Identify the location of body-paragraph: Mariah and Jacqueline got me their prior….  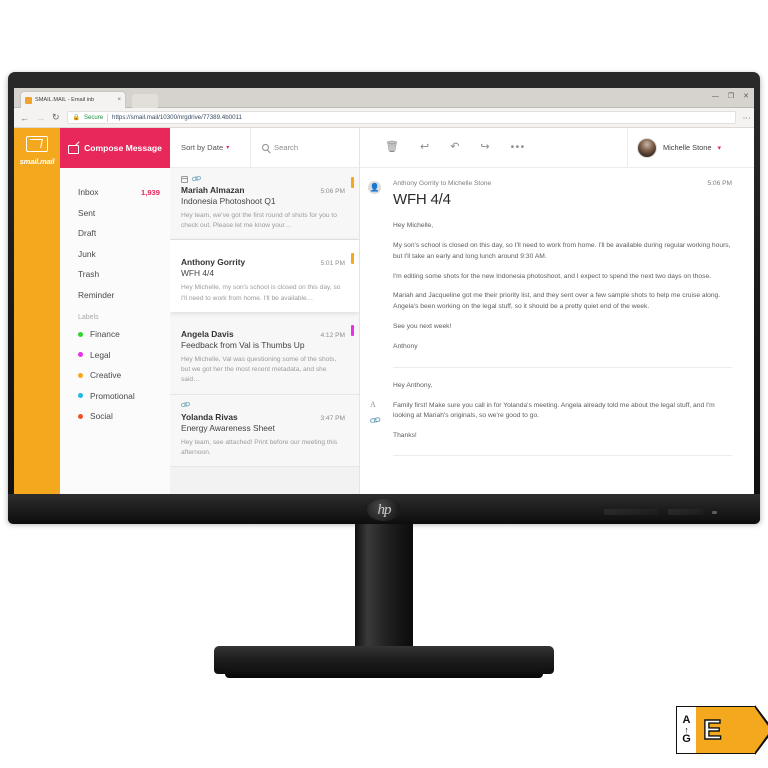
(557, 301).